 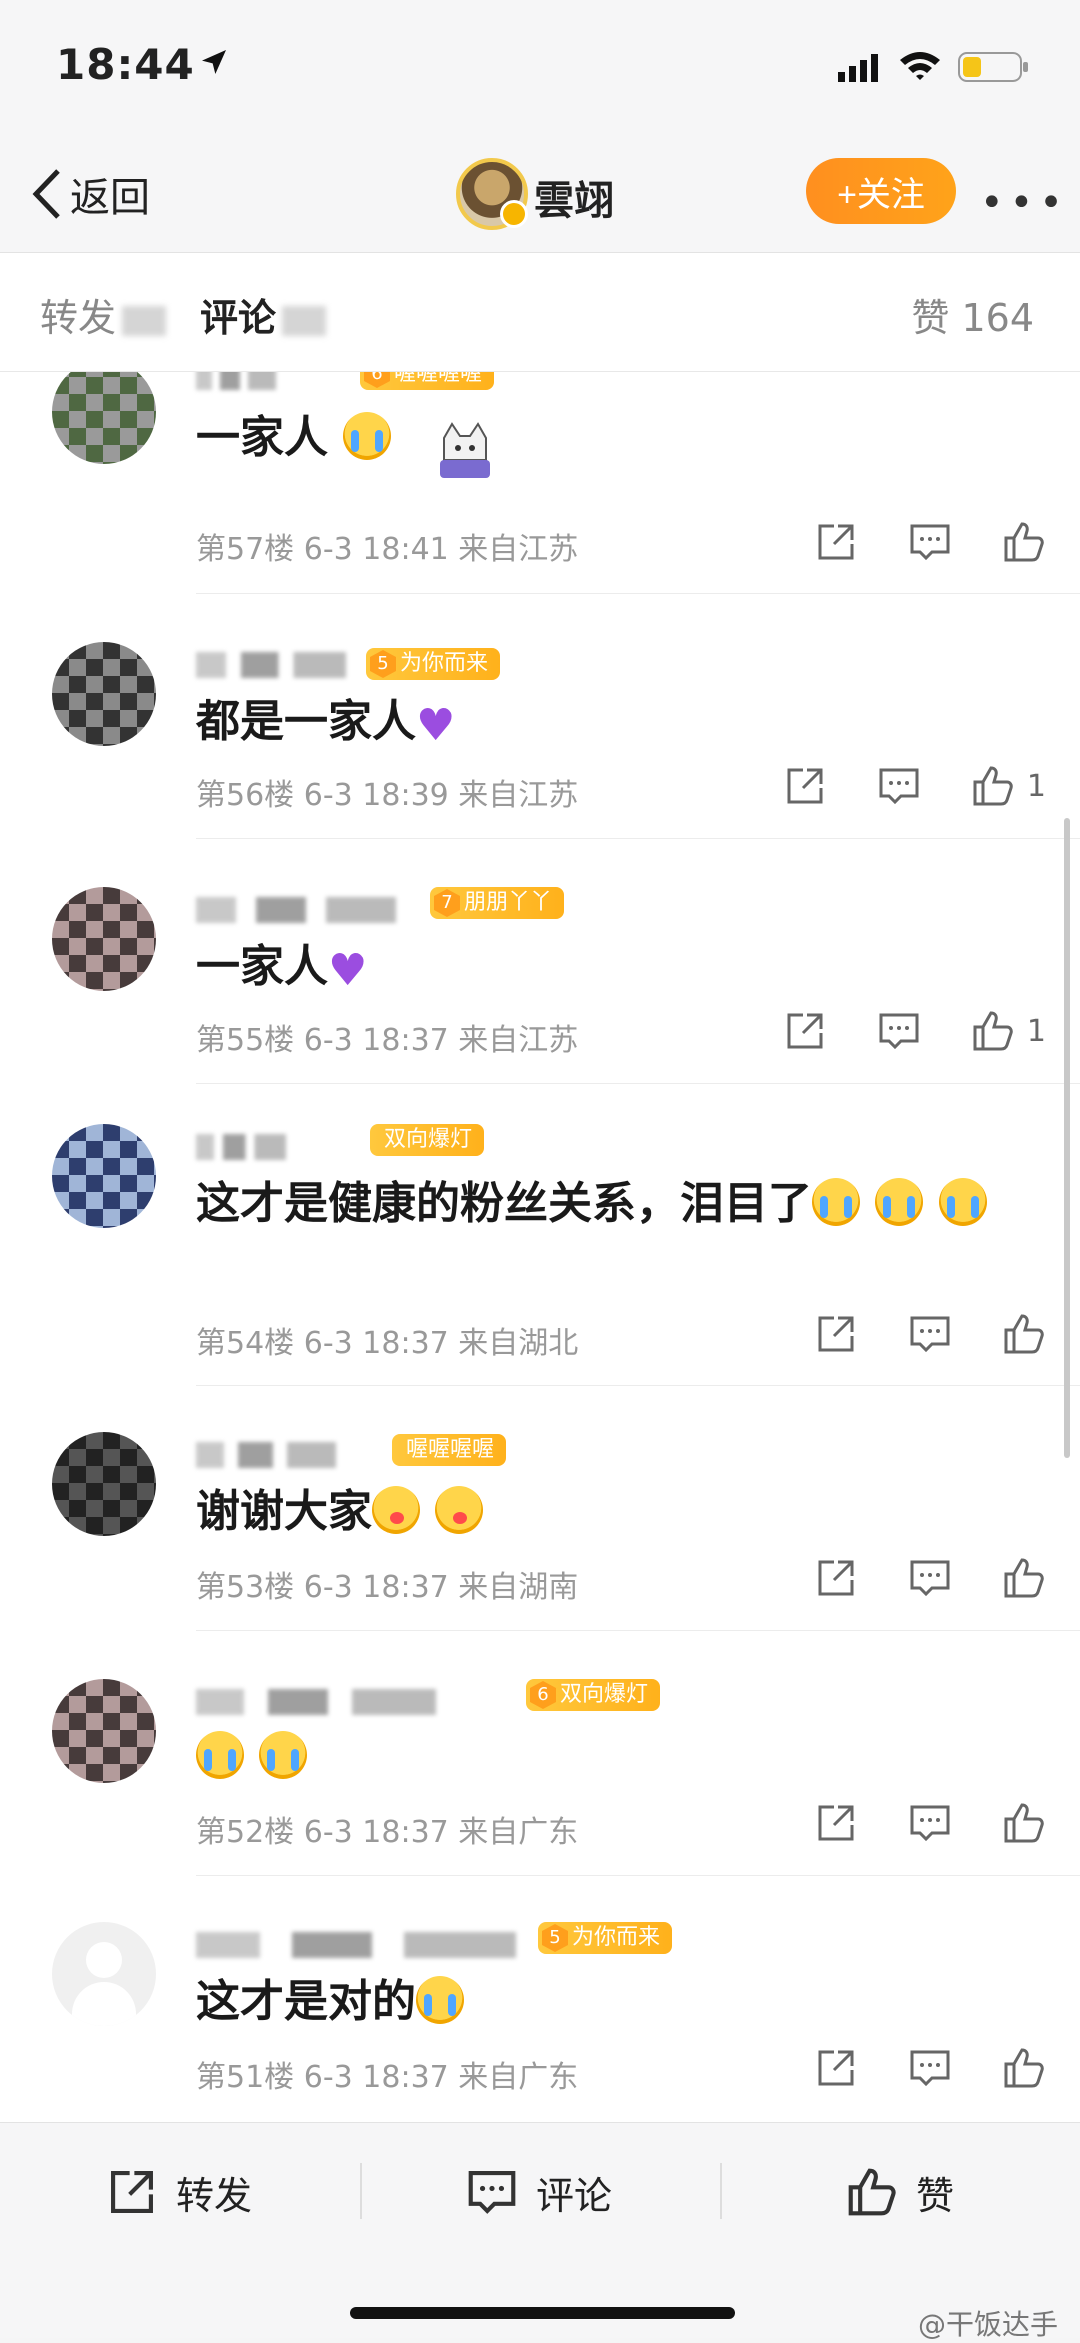 What do you see at coordinates (306, 721) in the screenshot?
I see `comment-text-content: 都是一家人` at bounding box center [306, 721].